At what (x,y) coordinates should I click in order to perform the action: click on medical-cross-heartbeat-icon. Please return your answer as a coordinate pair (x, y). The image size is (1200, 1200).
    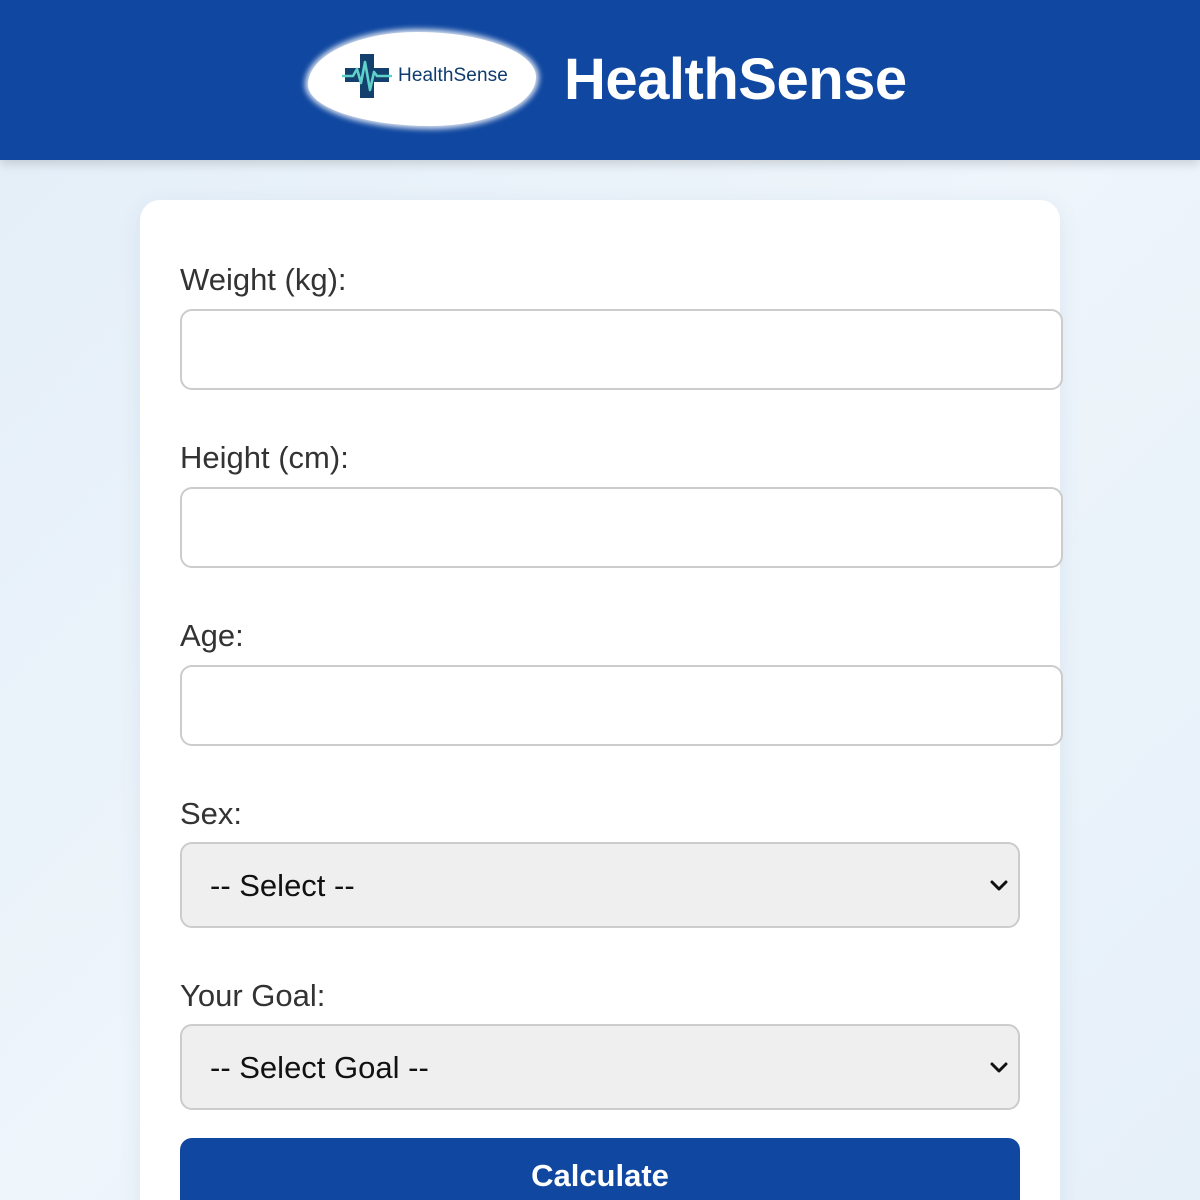
    Looking at the image, I should click on (367, 76).